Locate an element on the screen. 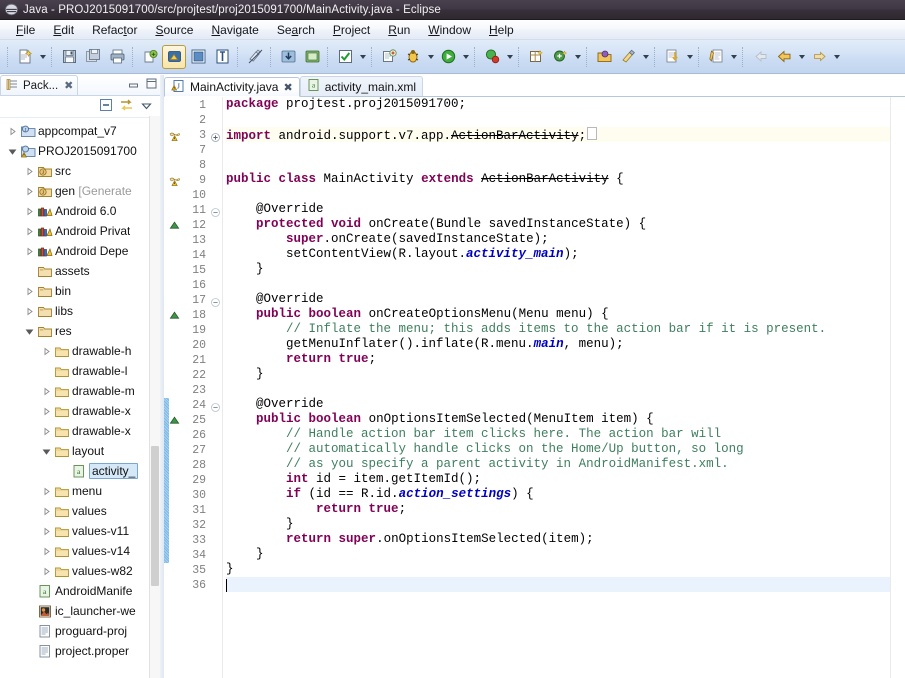  package-explorer-scrollbar is located at coordinates (154, 397).